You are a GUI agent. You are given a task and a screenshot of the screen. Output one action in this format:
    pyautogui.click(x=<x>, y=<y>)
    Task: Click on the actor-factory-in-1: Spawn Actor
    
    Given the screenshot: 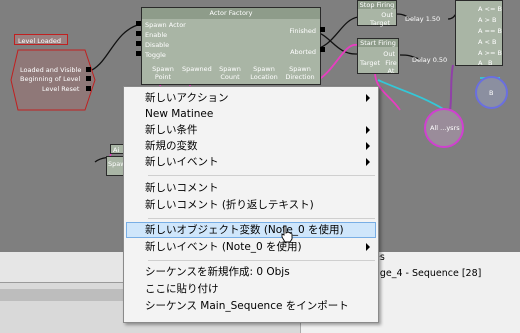 What is the action you would take?
    pyautogui.click(x=165, y=25)
    